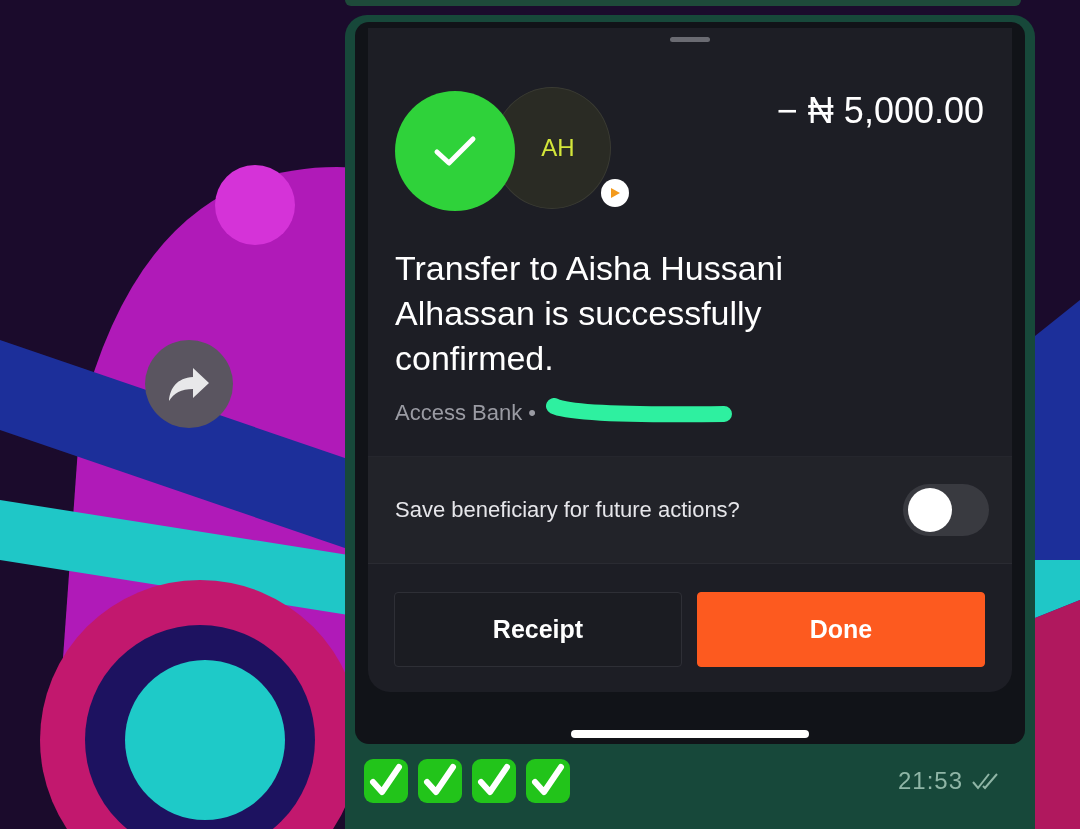 This screenshot has width=1080, height=829. What do you see at coordinates (930, 781) in the screenshot?
I see `message-time: 21:53` at bounding box center [930, 781].